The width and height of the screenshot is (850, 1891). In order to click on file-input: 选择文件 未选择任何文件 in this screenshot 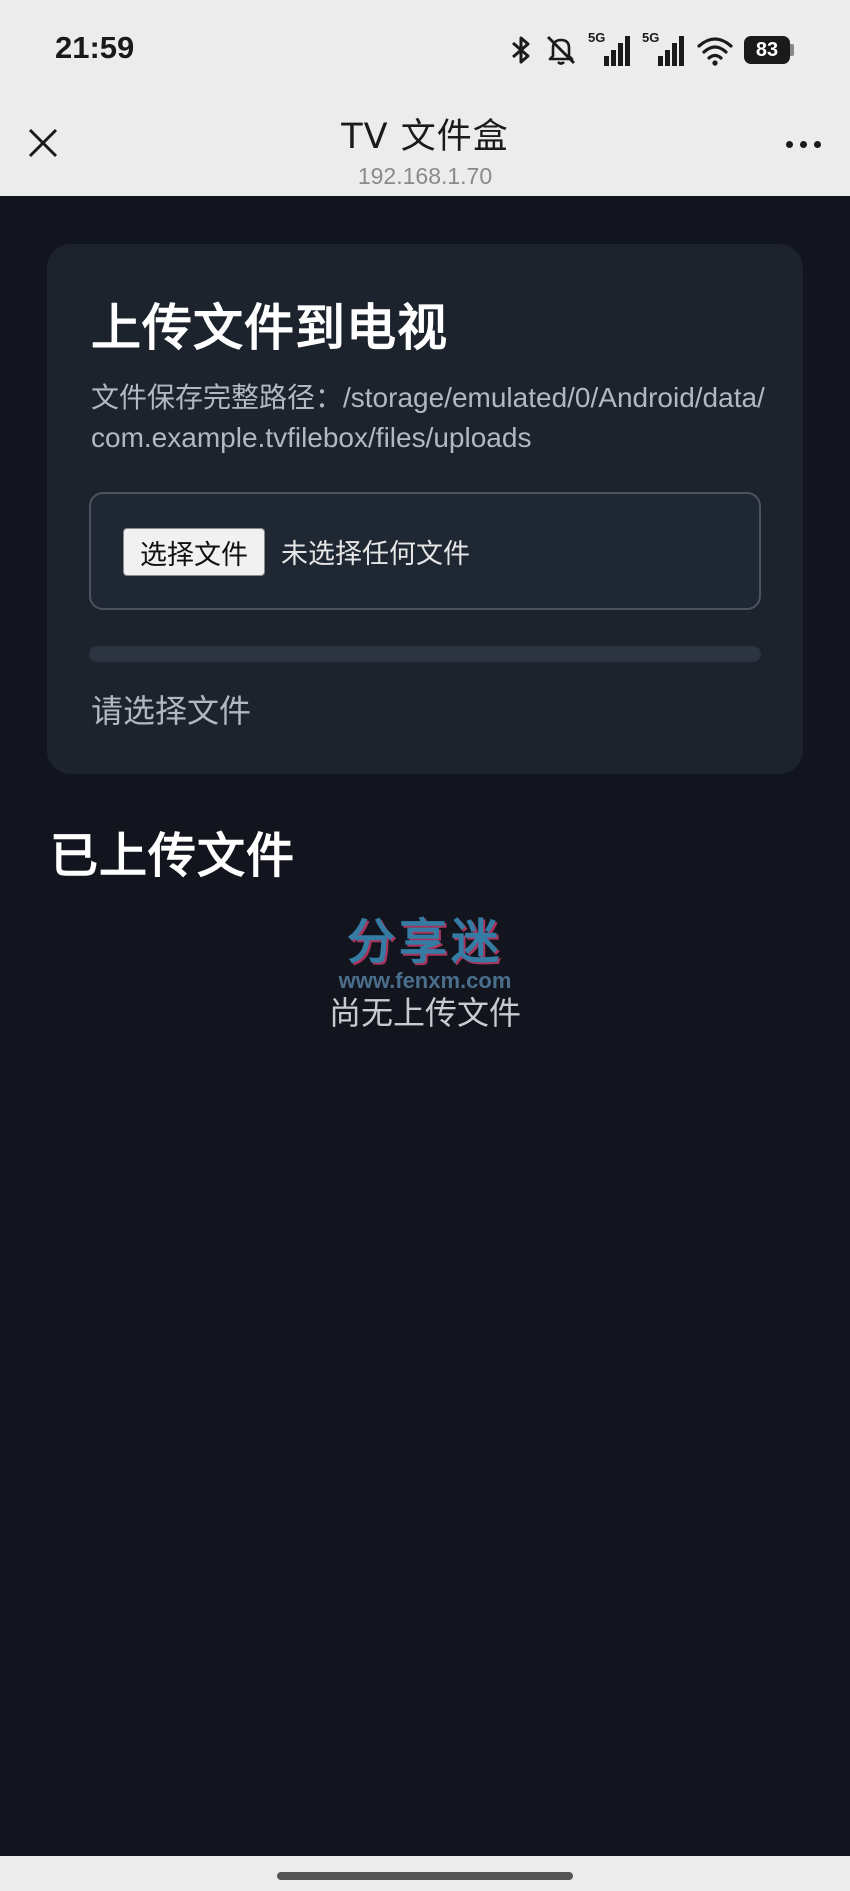, I will do `click(425, 551)`.